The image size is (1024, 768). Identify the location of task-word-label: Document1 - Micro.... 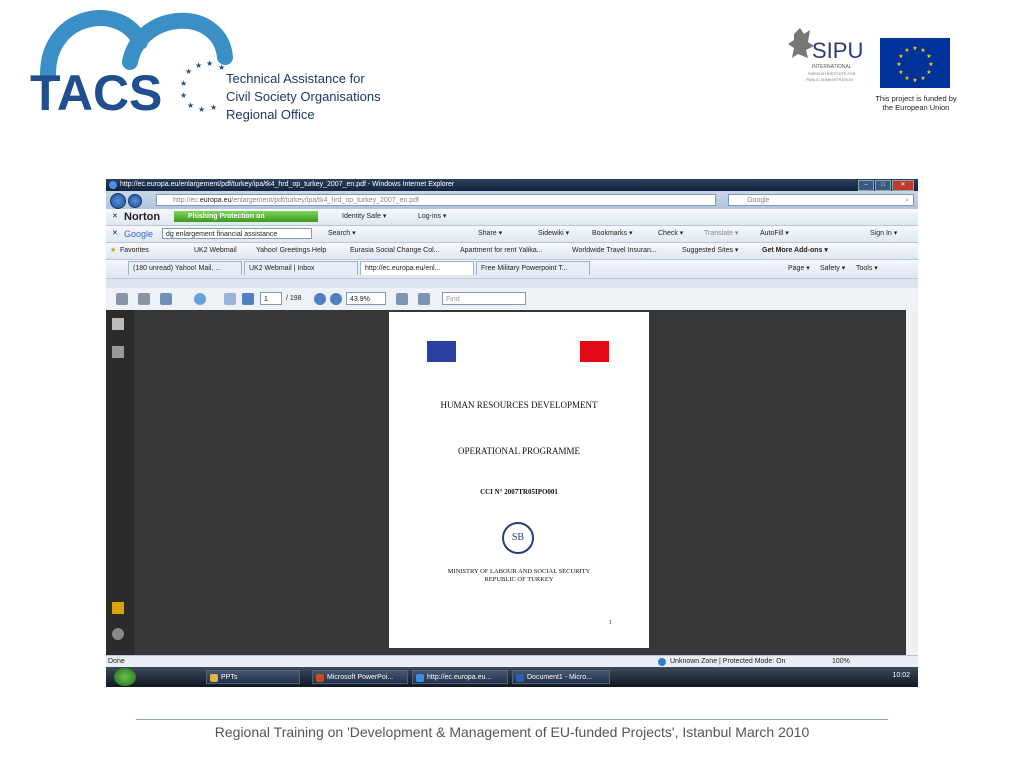
(559, 677).